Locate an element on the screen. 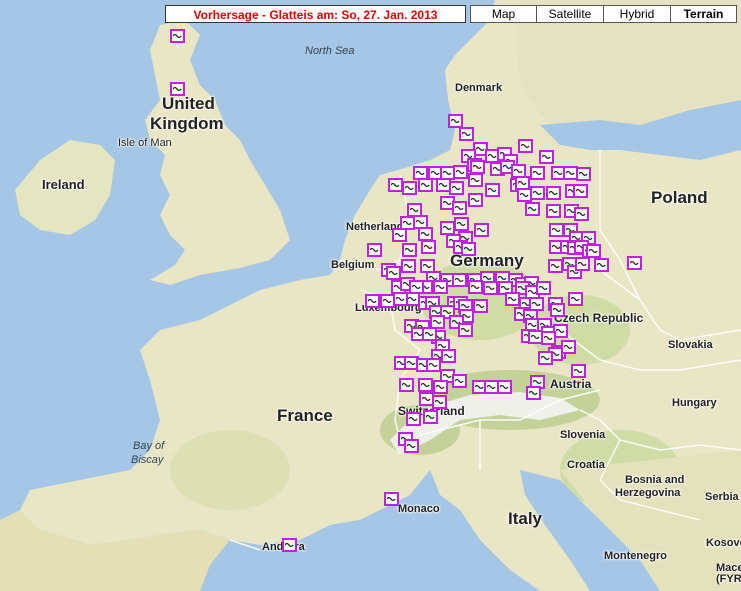  map-type-control: Map Satellite Hybrid Terrain is located at coordinates (603, 14).